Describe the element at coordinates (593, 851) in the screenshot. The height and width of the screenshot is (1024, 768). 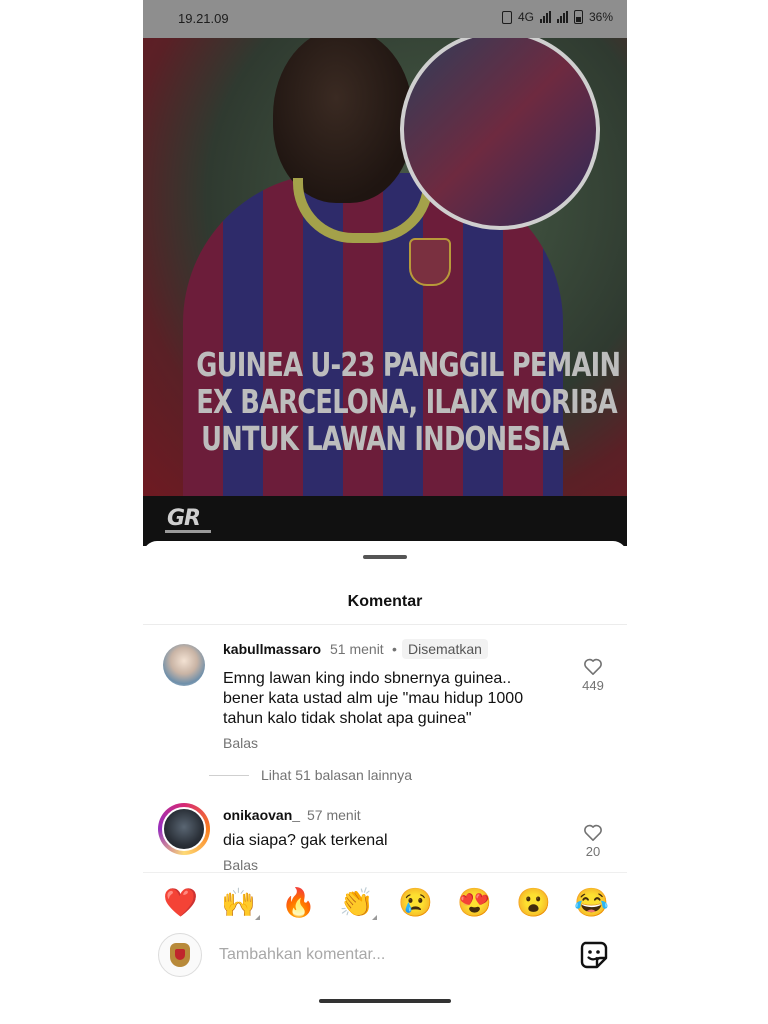
I see `like-count: 20` at that location.